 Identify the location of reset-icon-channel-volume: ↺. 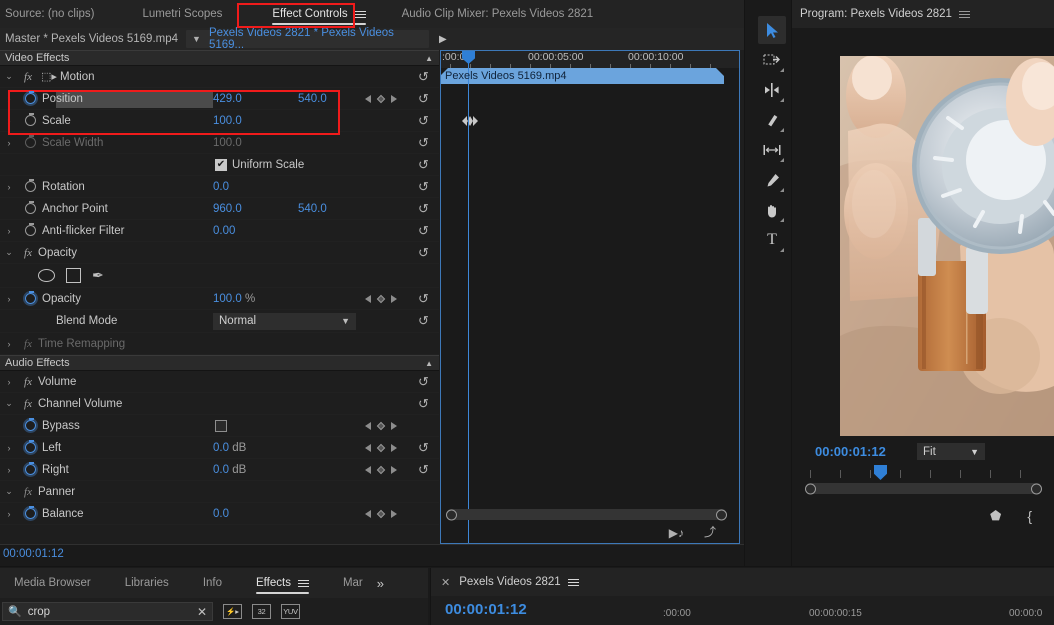
(423, 404).